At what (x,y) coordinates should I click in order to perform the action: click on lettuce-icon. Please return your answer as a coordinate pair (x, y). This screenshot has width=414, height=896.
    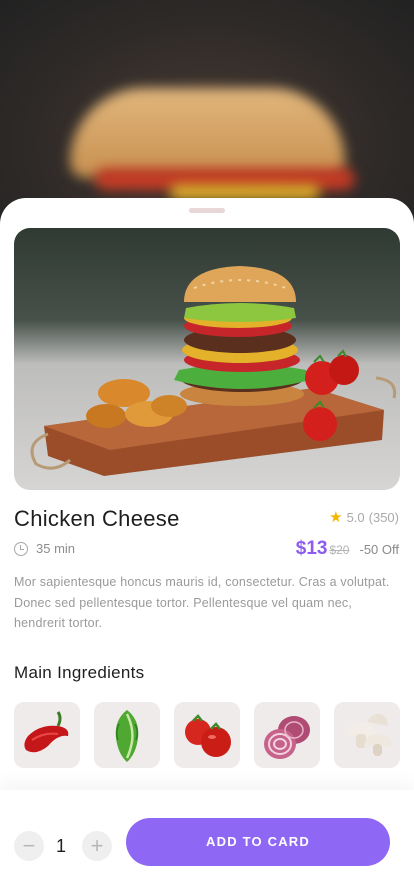
    Looking at the image, I should click on (127, 736).